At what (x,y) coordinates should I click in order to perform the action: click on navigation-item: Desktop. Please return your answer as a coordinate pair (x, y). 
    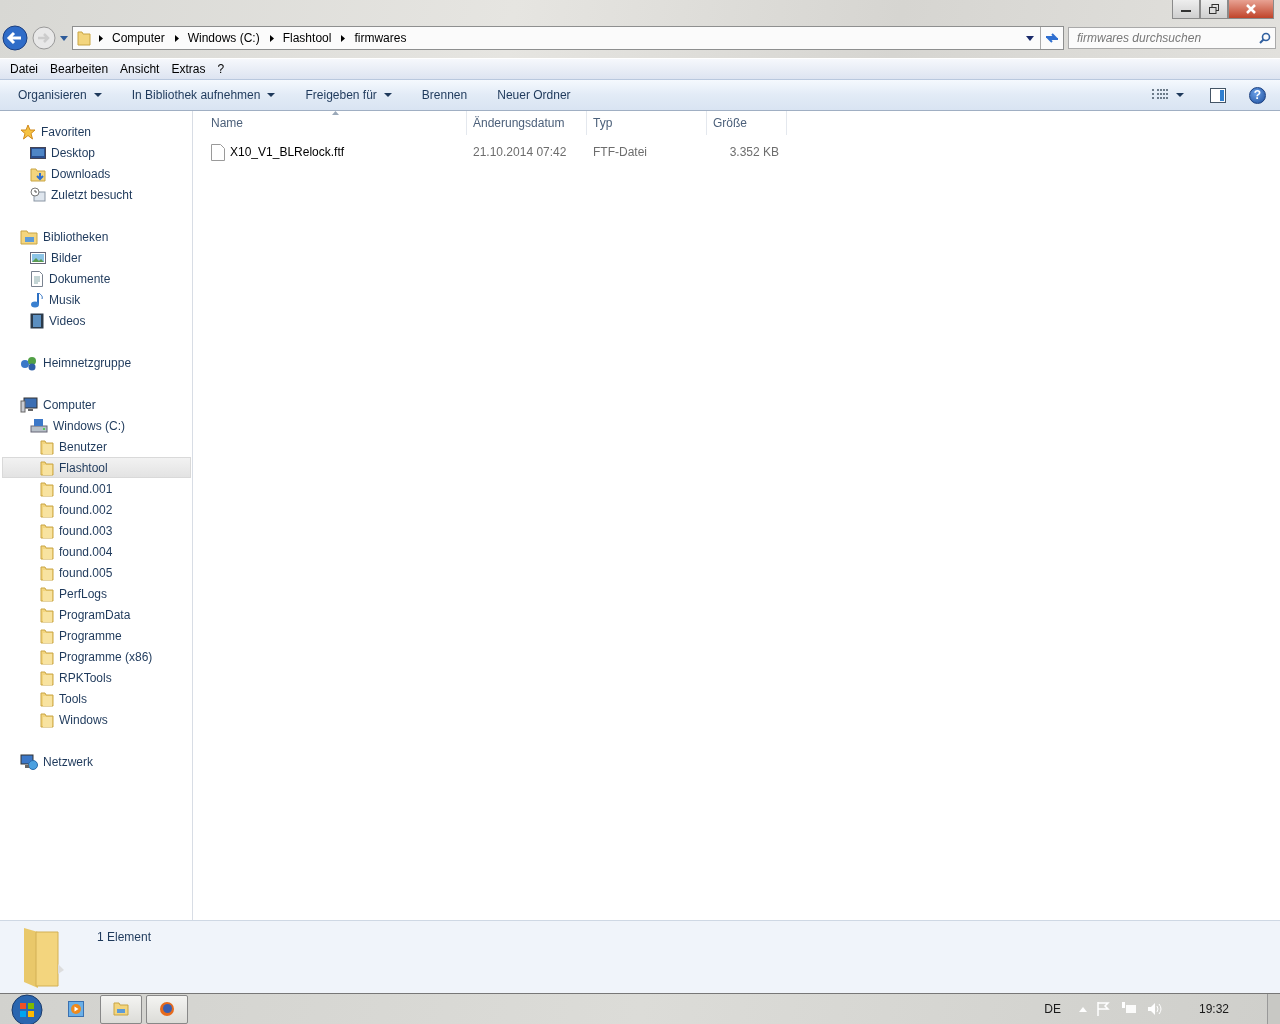
    Looking at the image, I should click on (96, 152).